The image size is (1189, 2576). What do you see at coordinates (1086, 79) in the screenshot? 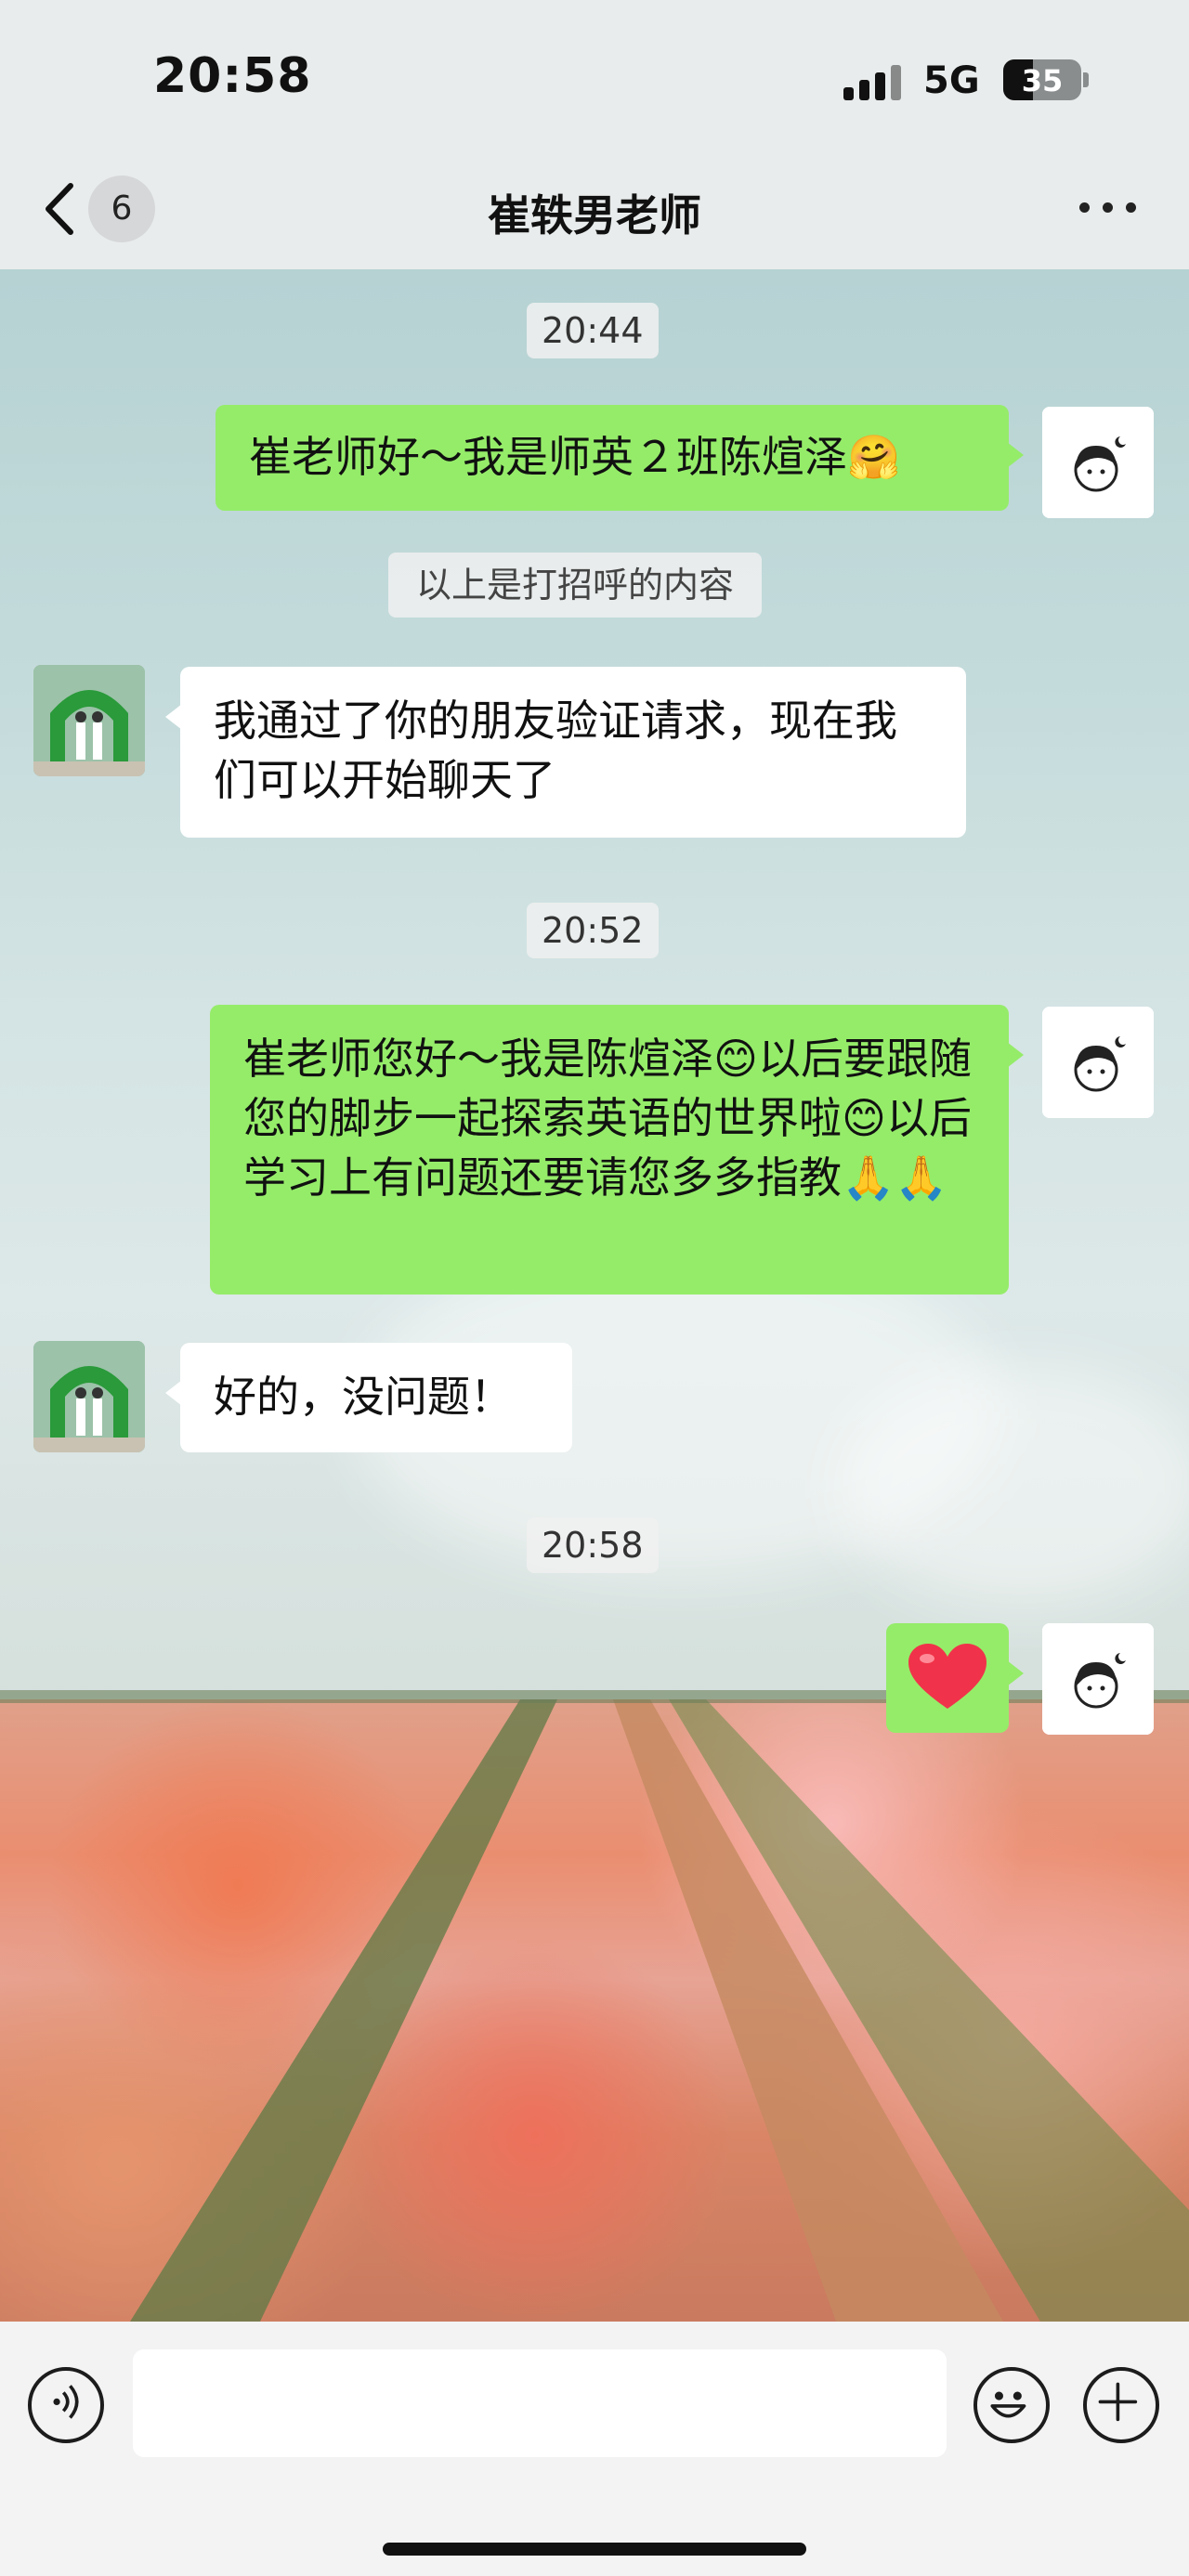
I see `battery-cap` at bounding box center [1086, 79].